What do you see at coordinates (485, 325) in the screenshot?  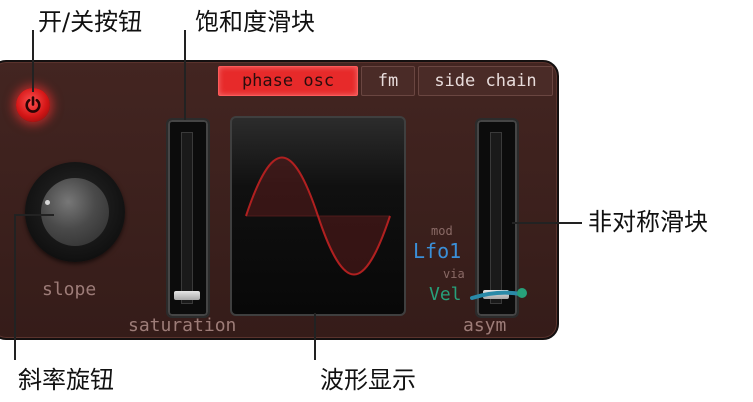 I see `asym-label: asym` at bounding box center [485, 325].